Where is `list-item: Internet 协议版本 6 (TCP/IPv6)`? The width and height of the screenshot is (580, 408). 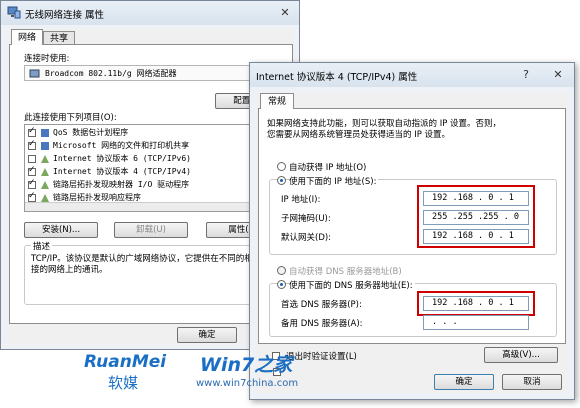
list-item: Internet 协议版本 6 (TCP/IPv6) is located at coordinates (150, 159).